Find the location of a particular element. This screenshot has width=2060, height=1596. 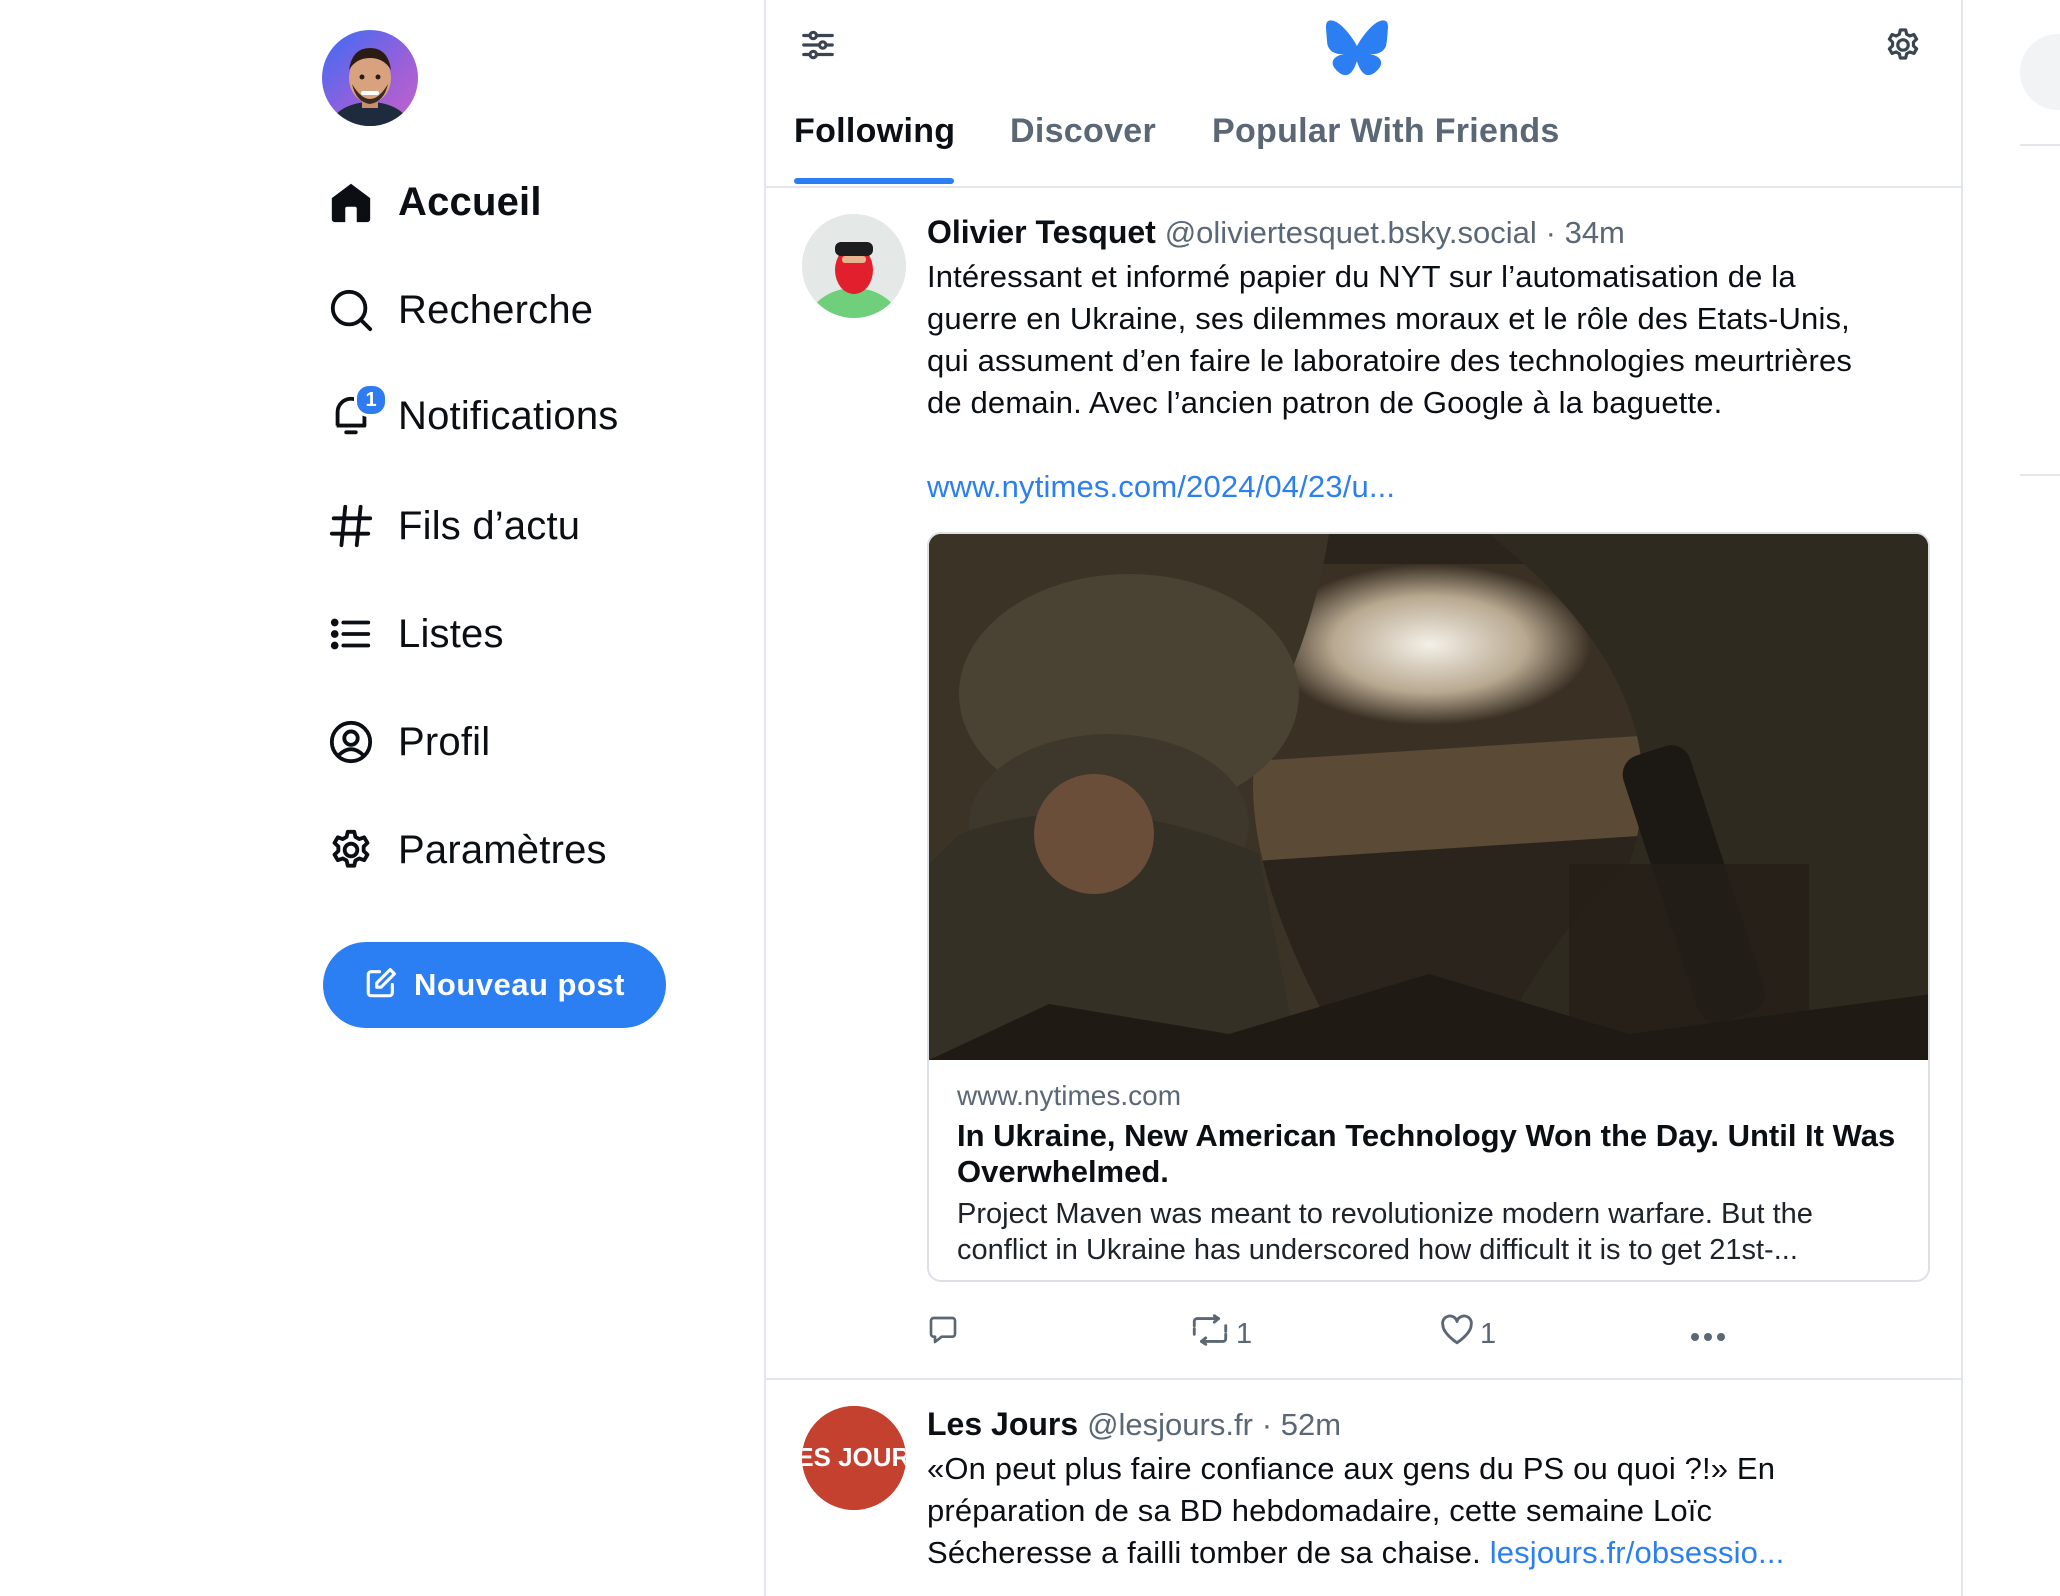

les-jours-logo-text: LES JOURS is located at coordinates (854, 1457).